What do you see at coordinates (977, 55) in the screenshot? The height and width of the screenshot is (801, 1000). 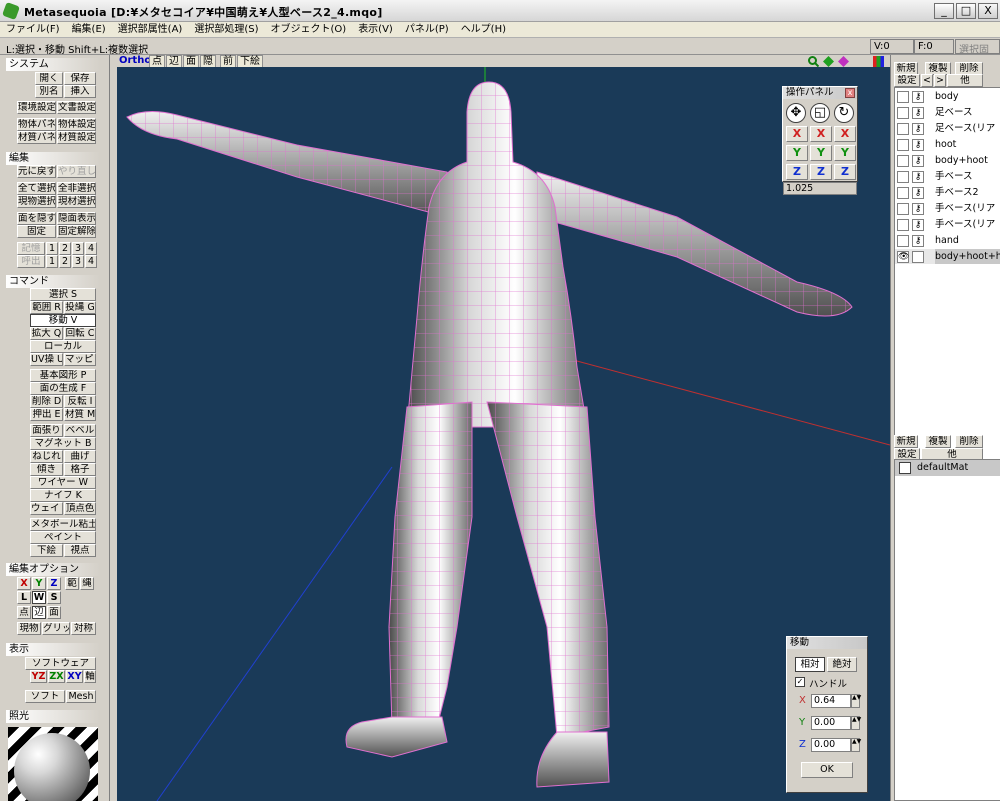 I see `selection-lock-button: 選択固定` at bounding box center [977, 55].